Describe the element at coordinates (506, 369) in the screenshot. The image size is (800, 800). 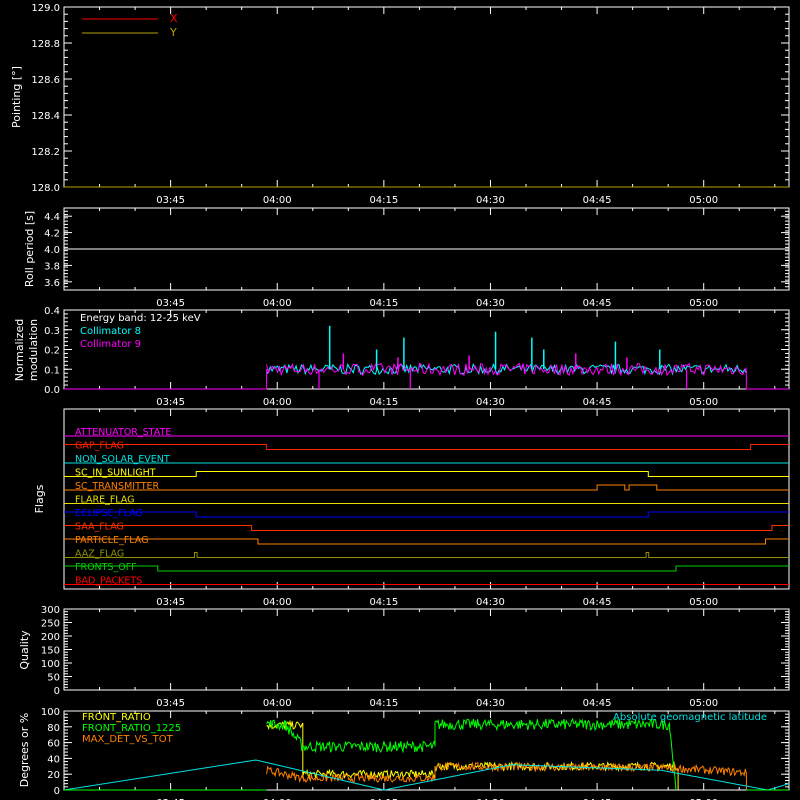
I see `collimator-9-trace` at that location.